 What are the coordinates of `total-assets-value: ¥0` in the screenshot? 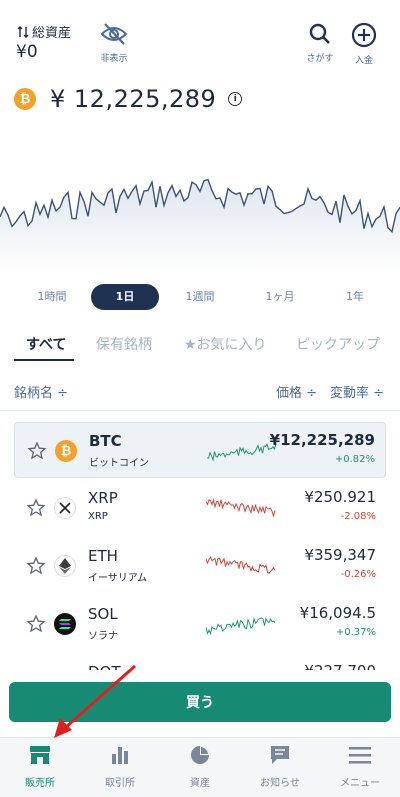 It's located at (27, 52).